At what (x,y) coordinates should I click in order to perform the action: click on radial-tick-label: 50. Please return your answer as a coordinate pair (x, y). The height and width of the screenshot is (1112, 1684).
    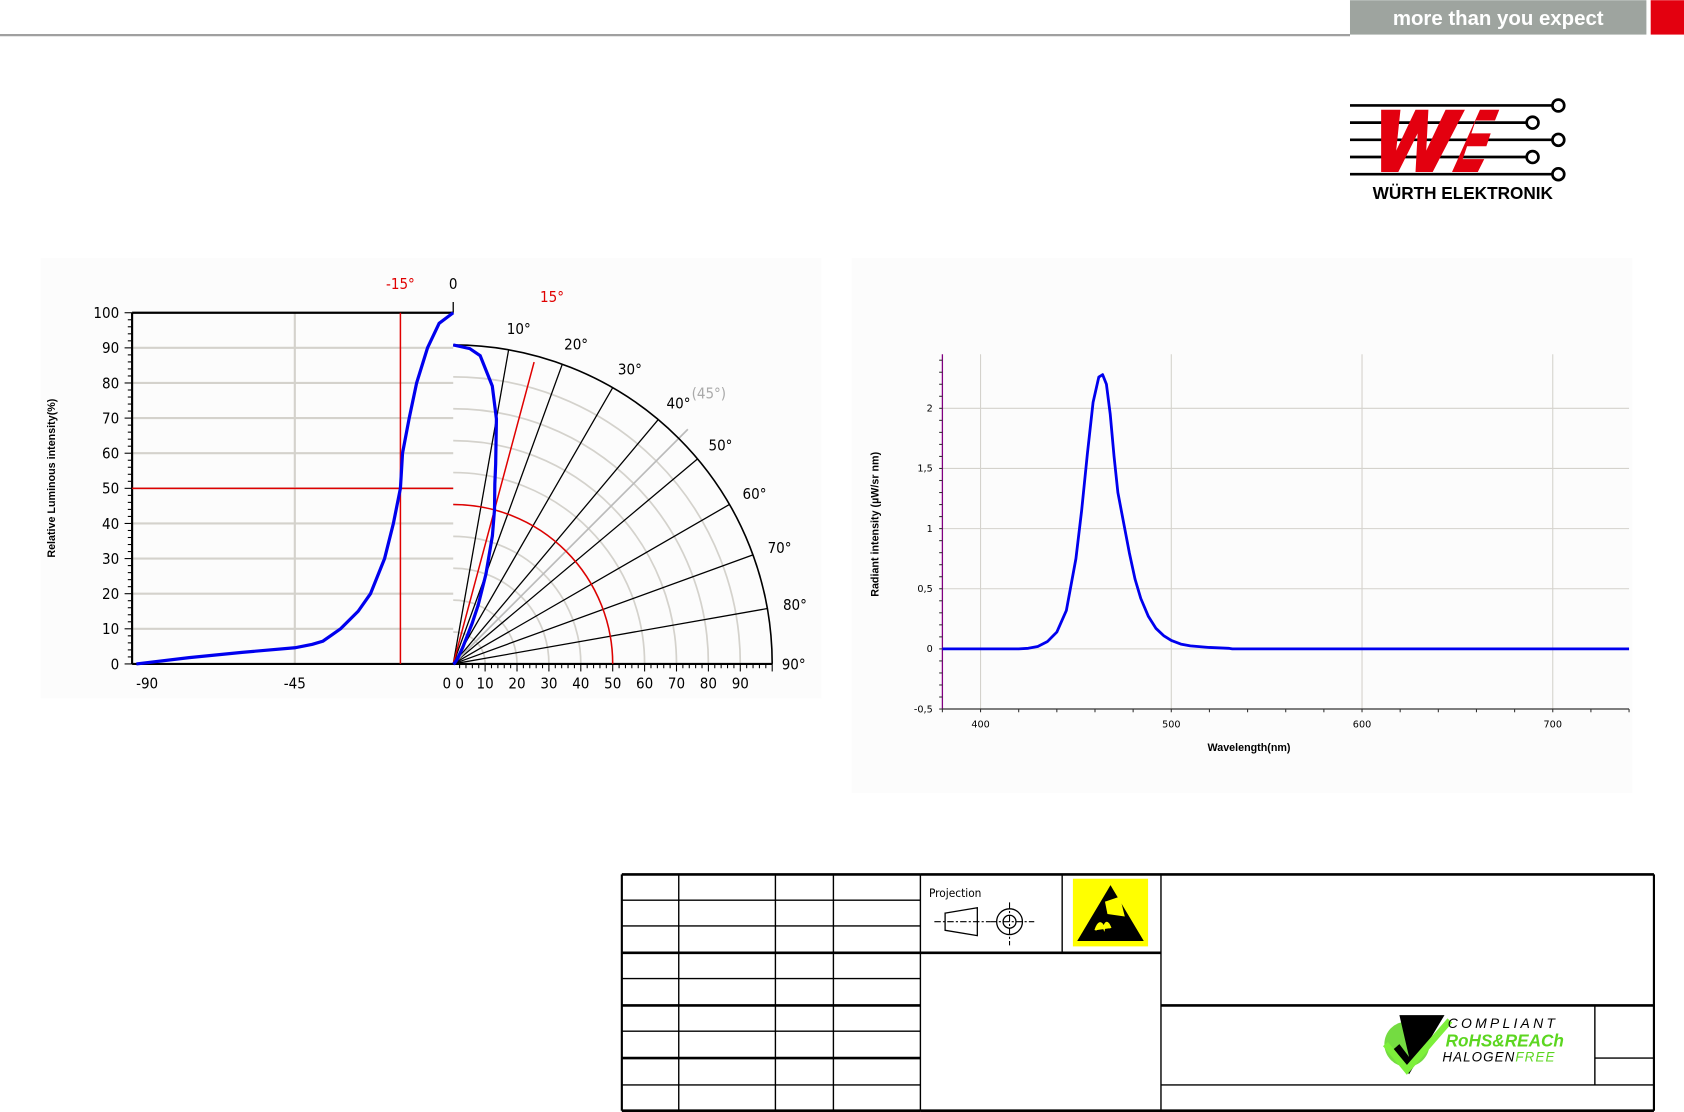
    Looking at the image, I should click on (612, 684).